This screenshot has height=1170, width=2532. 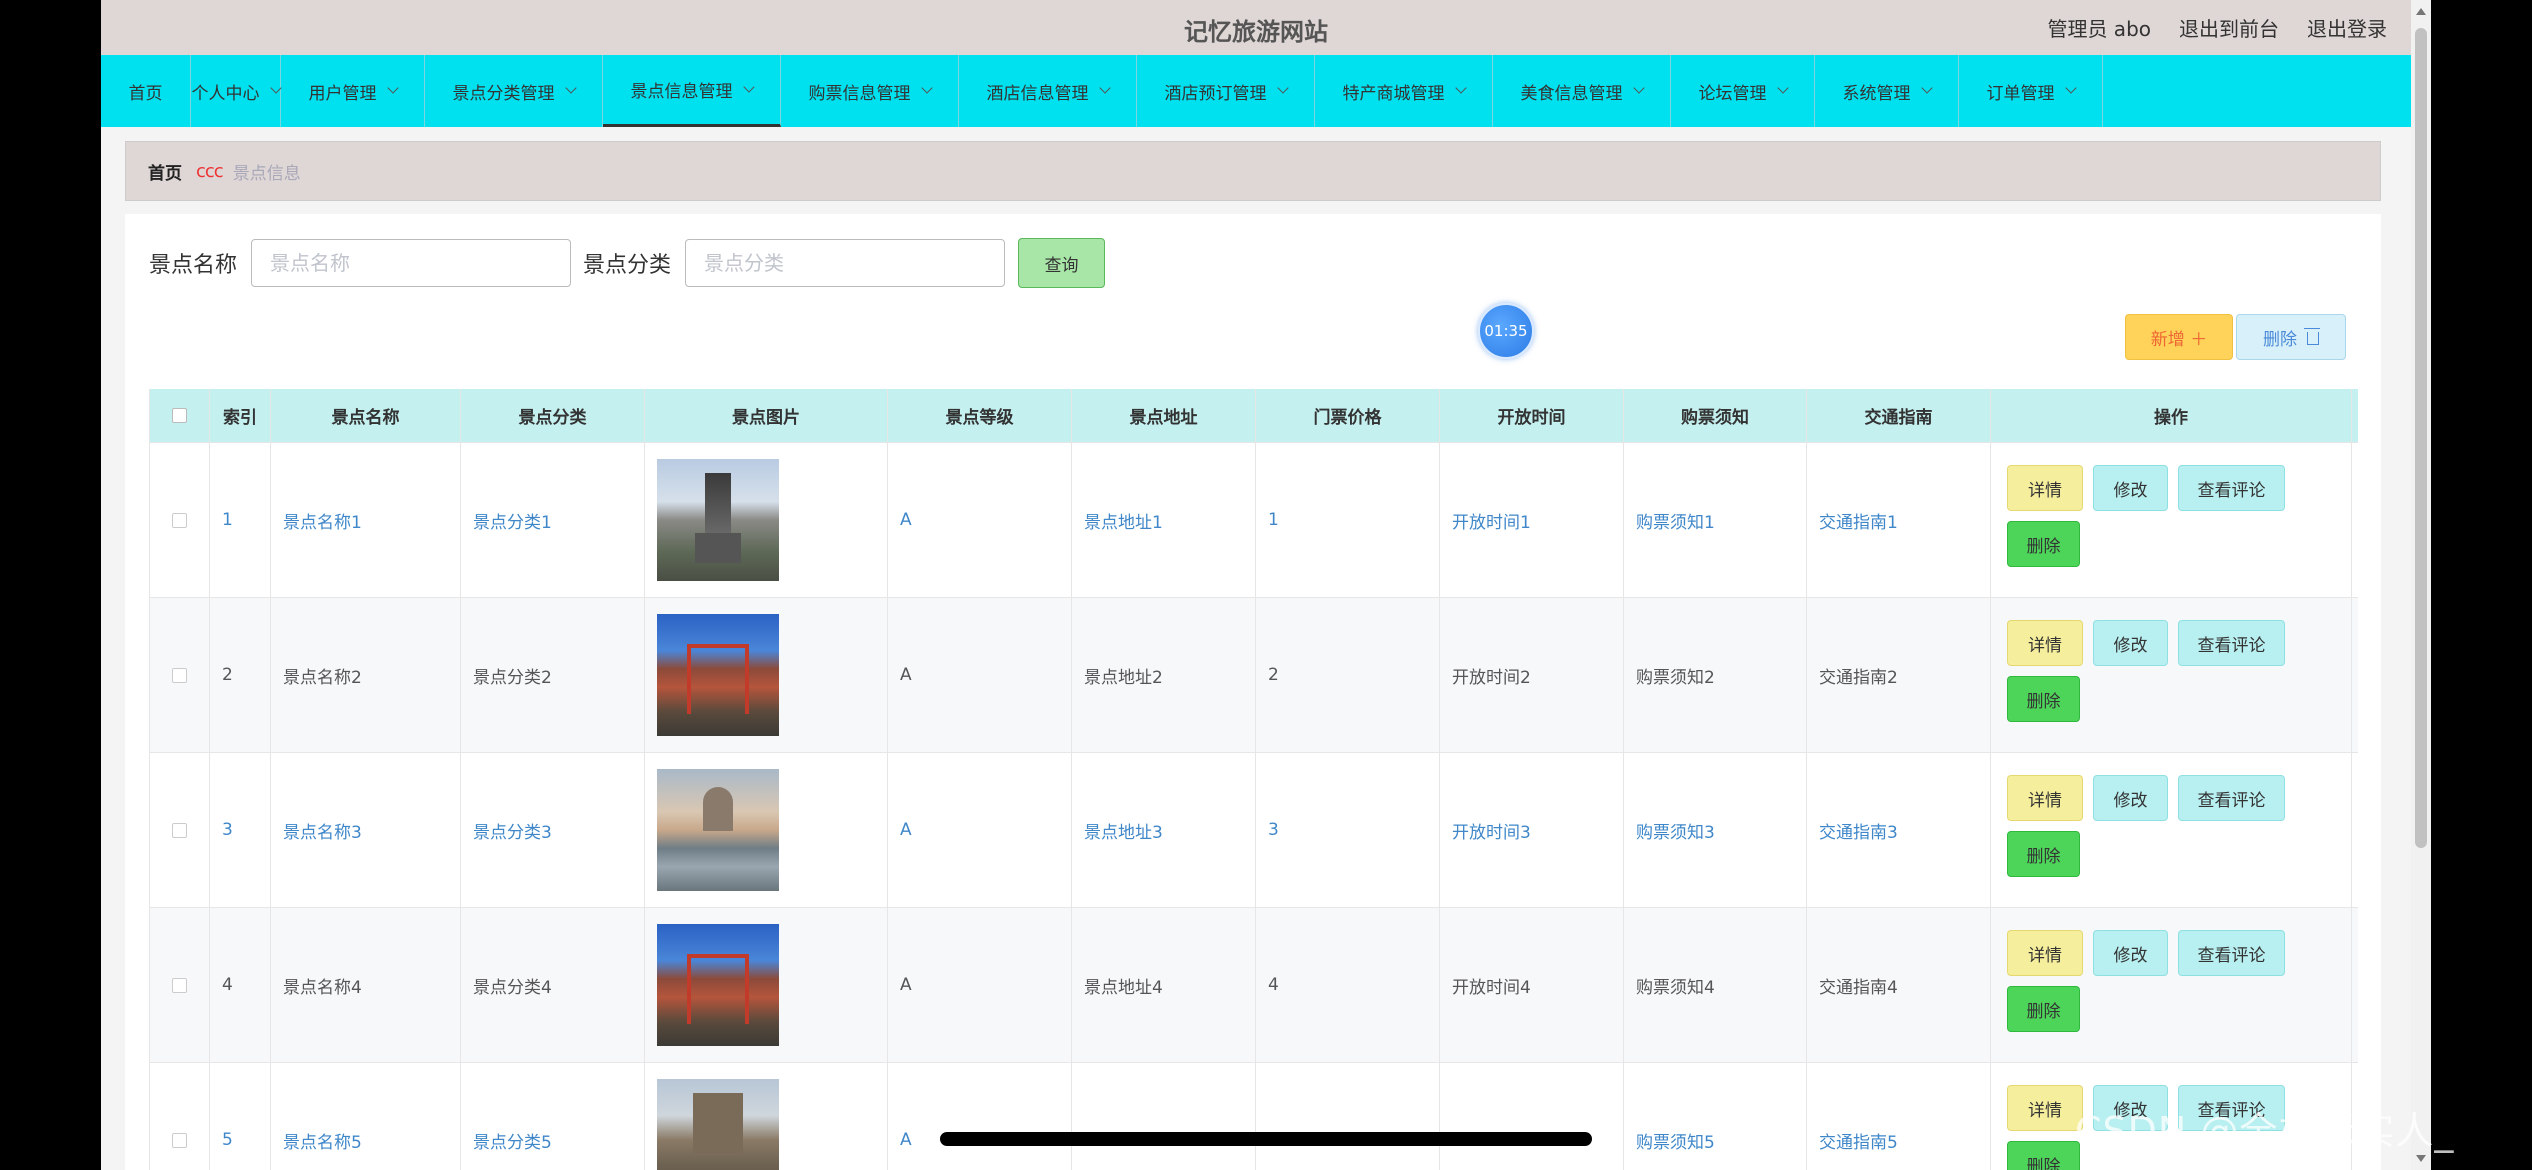 I want to click on cell-notice: 购票须知3, so click(x=1715, y=830).